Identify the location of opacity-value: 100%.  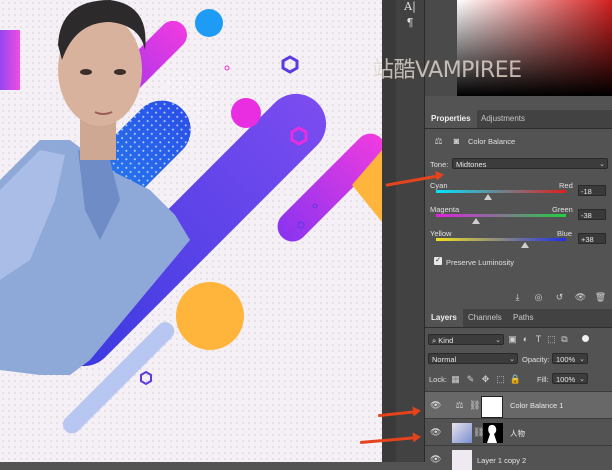
(566, 359).